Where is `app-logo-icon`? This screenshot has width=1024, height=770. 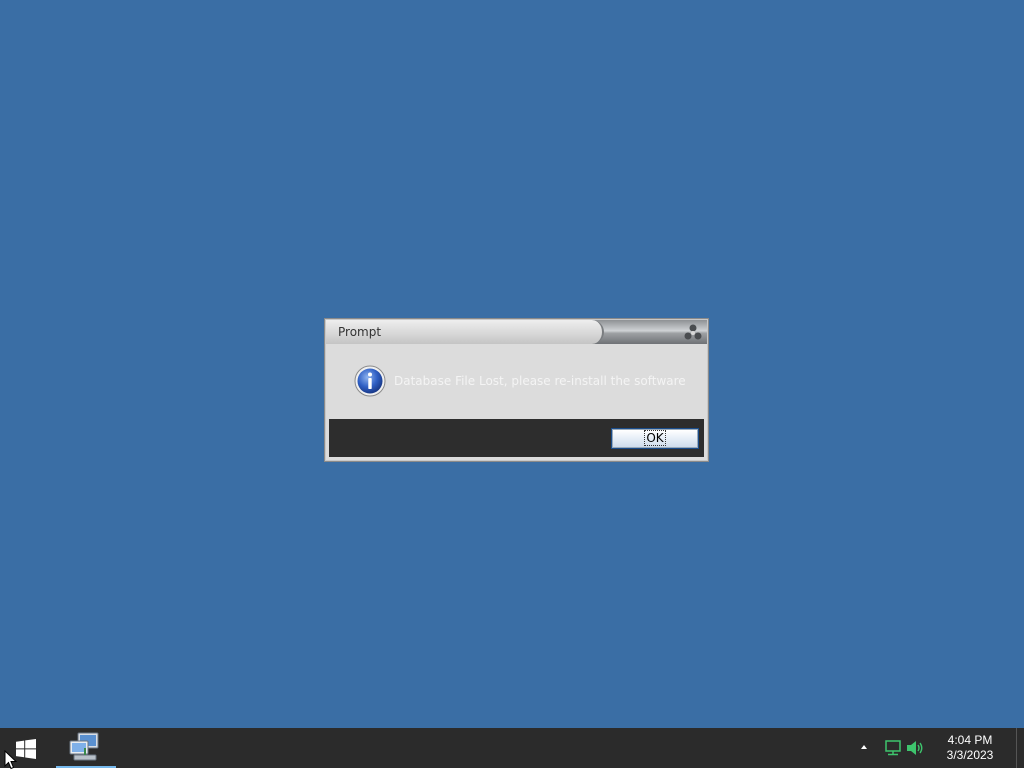 app-logo-icon is located at coordinates (693, 332).